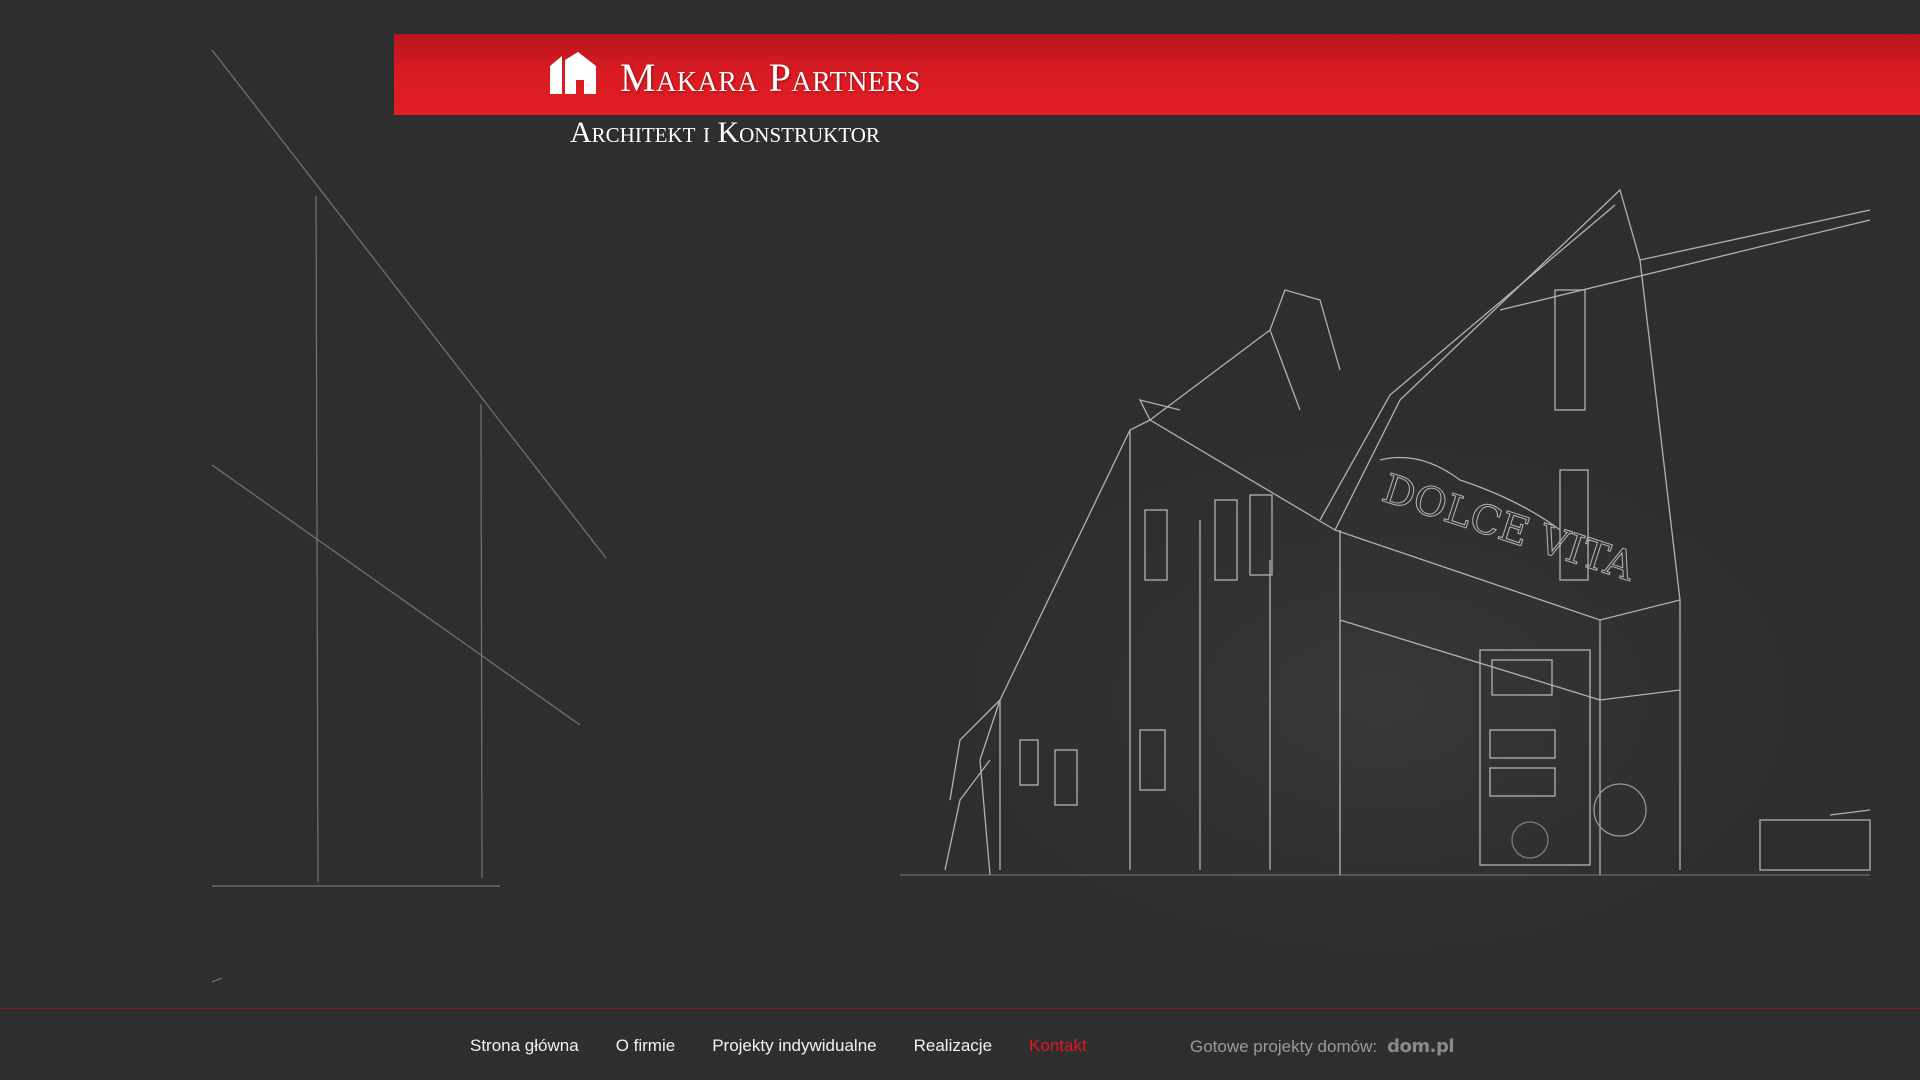 The width and height of the screenshot is (1920, 1080). What do you see at coordinates (1284, 1046) in the screenshot?
I see `ready-projects-label: Gotowe projekty domów:` at bounding box center [1284, 1046].